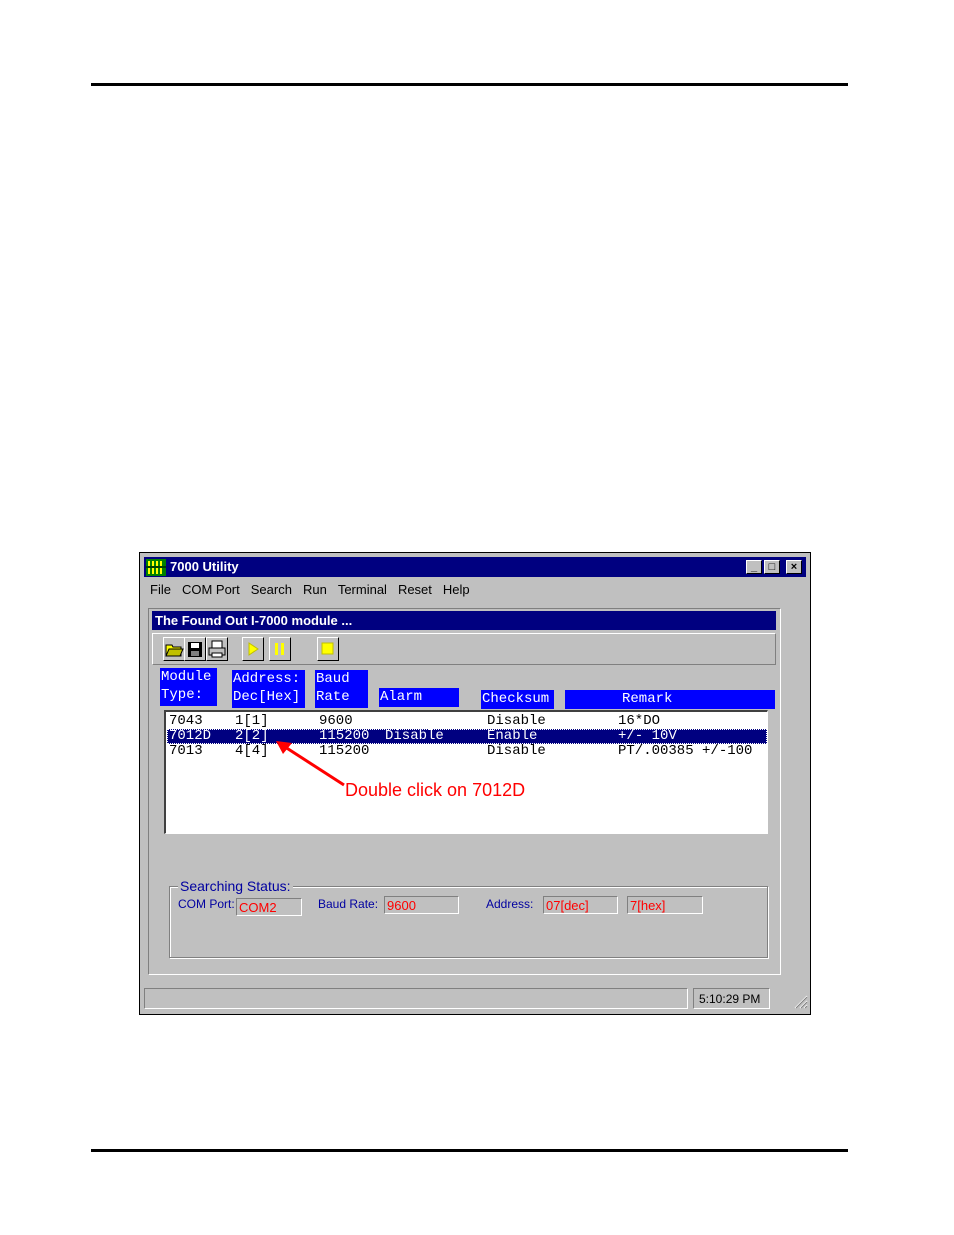  What do you see at coordinates (206, 904) in the screenshot?
I see `com-port-label: COM Port:` at bounding box center [206, 904].